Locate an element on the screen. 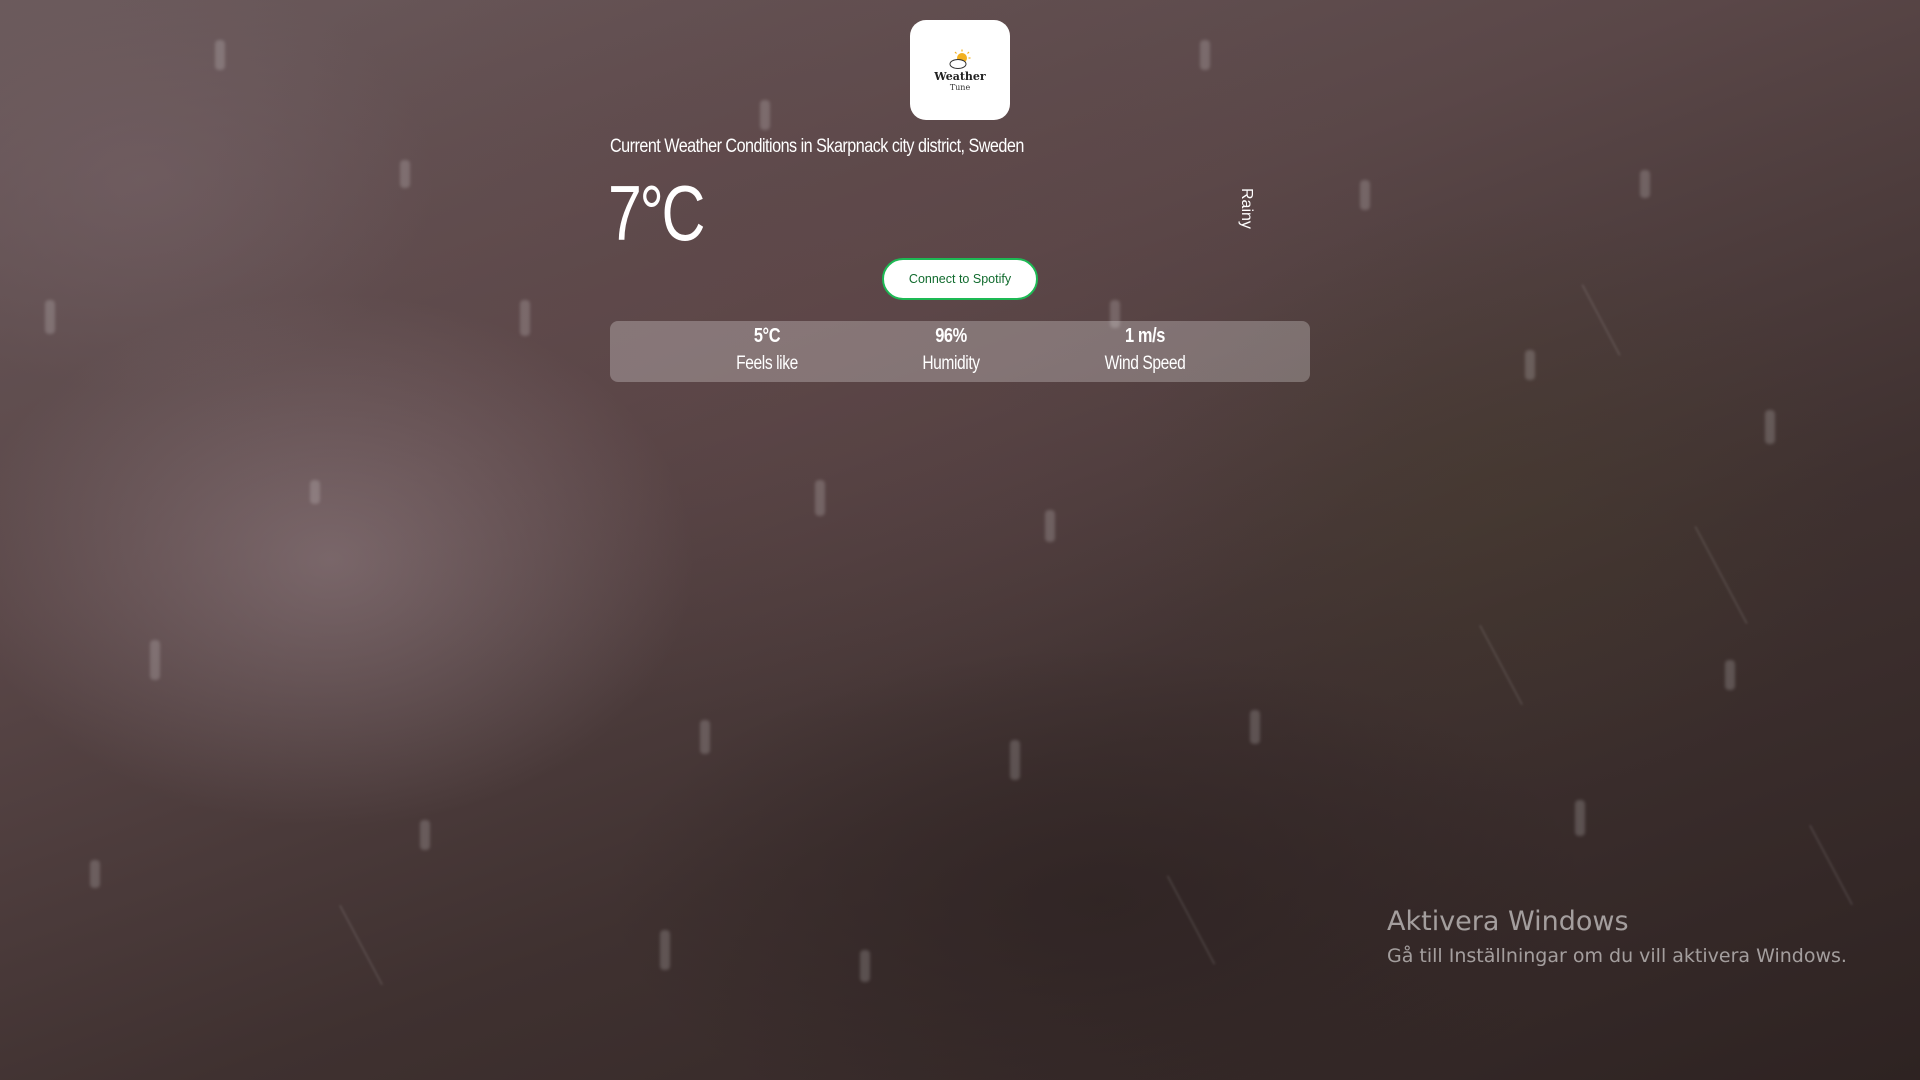 The width and height of the screenshot is (1920, 1080). logo-title: Weather is located at coordinates (960, 76).